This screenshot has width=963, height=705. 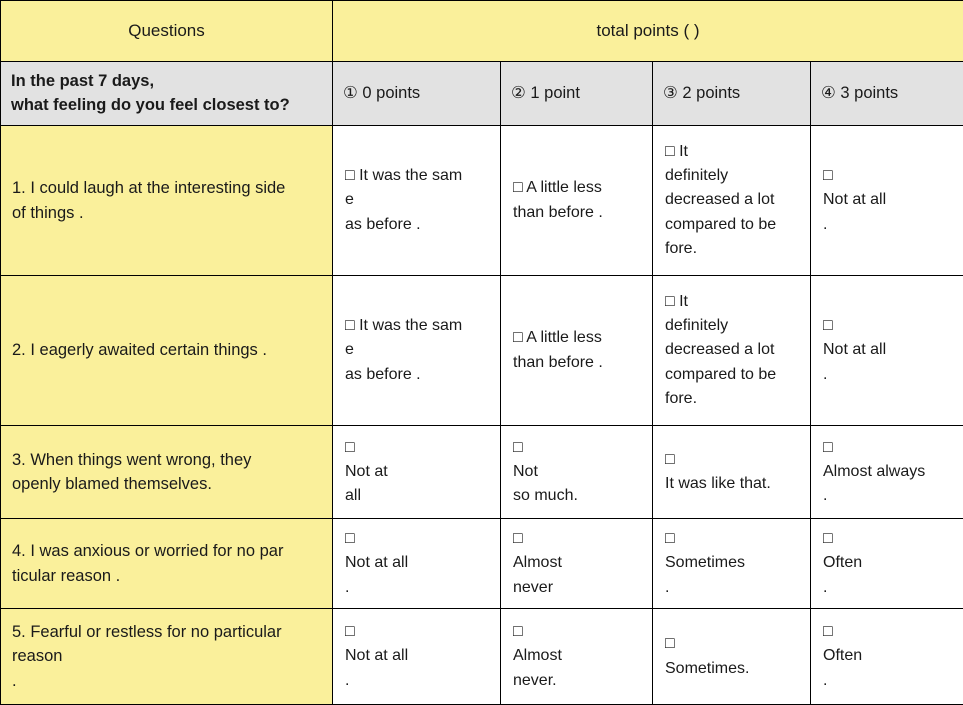 I want to click on question-text-line: ticular reason ., so click(x=165, y=576).